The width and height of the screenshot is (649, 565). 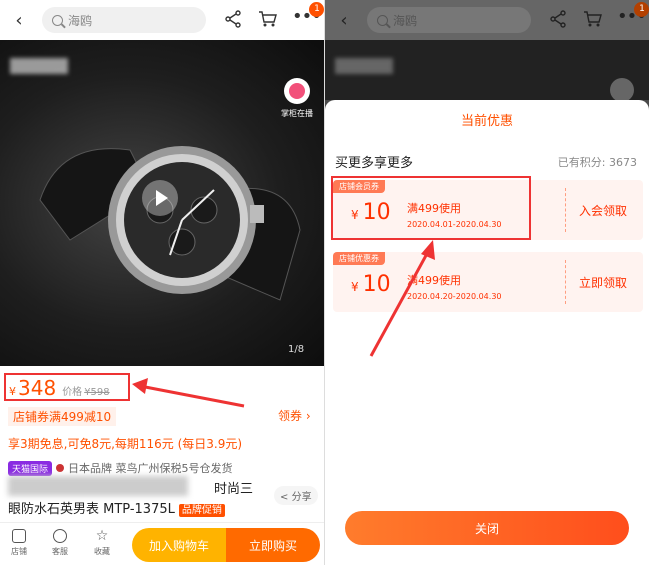 I want to click on origin-row: 天猫国际 日本品牌 菜鸟广州保税5号仓发货, so click(x=120, y=468).